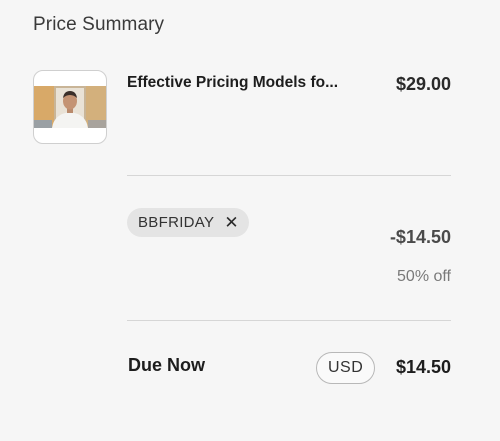 This screenshot has height=441, width=500. I want to click on discount-amount: -$14.50, so click(420, 237).